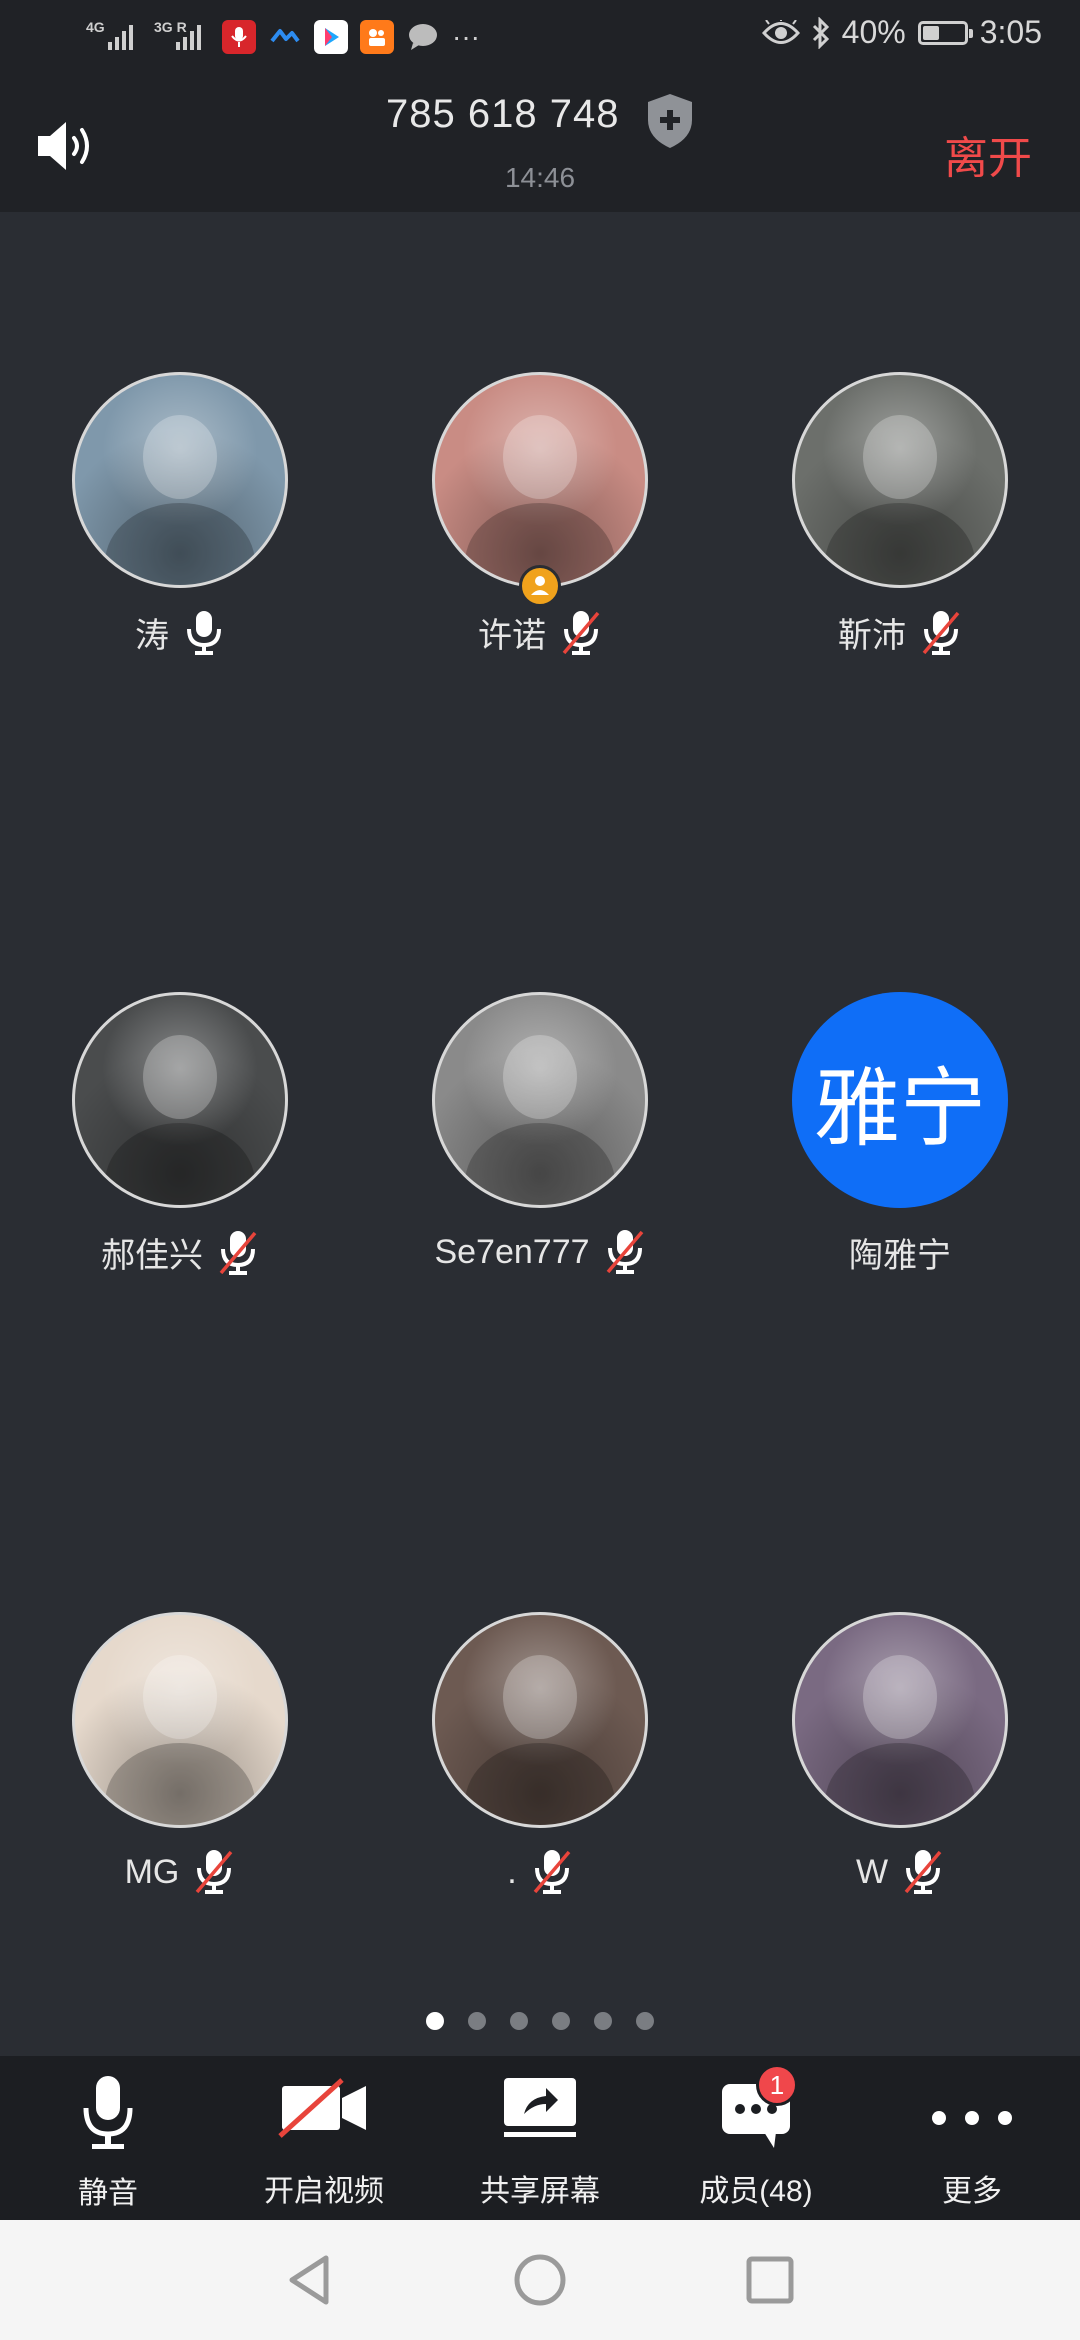  I want to click on more-notifications-icon: ···, so click(466, 36).